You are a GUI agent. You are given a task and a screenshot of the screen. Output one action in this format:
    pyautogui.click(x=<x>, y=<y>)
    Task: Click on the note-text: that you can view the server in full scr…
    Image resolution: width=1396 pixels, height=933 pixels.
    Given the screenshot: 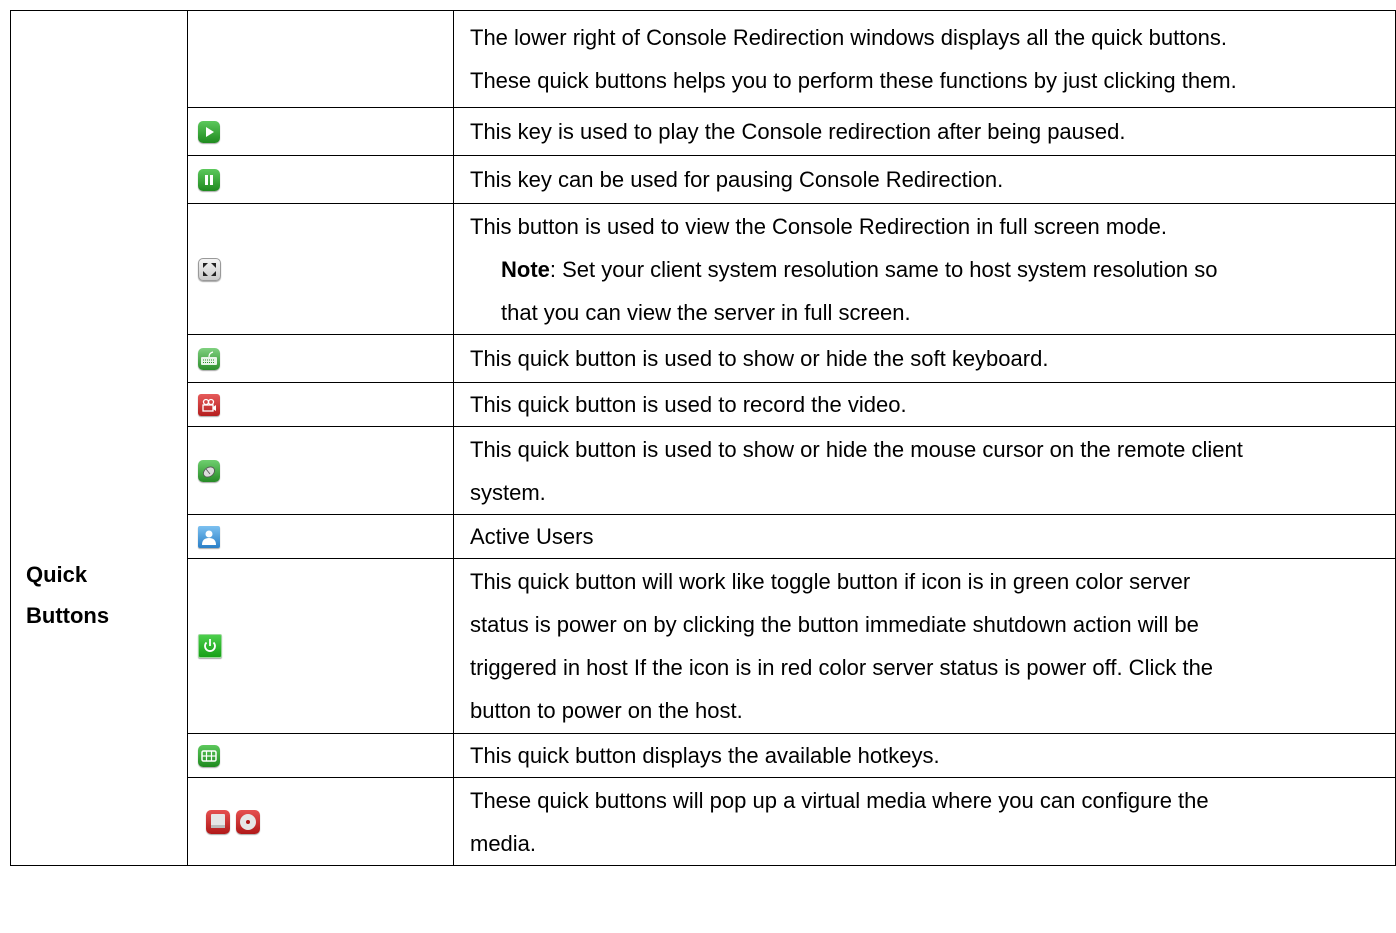 What is the action you would take?
    pyautogui.click(x=706, y=312)
    